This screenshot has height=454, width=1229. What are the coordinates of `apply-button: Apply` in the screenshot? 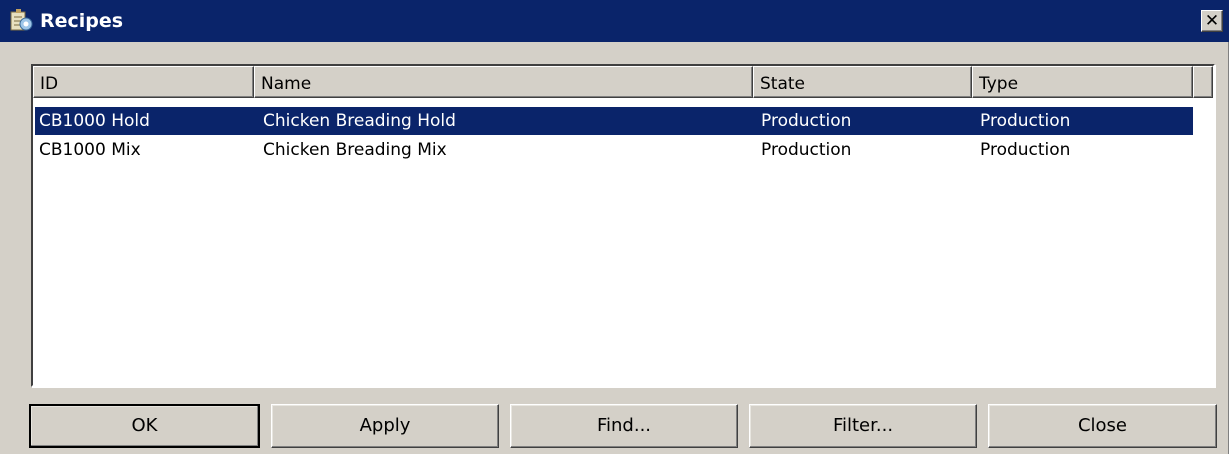 It's located at (385, 426).